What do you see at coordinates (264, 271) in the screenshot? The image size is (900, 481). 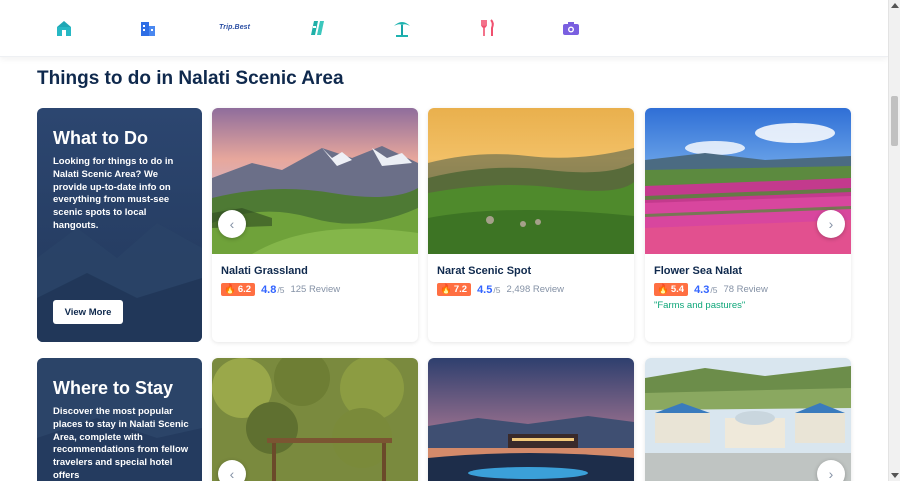 I see `attraction-name: Nalati Grassland` at bounding box center [264, 271].